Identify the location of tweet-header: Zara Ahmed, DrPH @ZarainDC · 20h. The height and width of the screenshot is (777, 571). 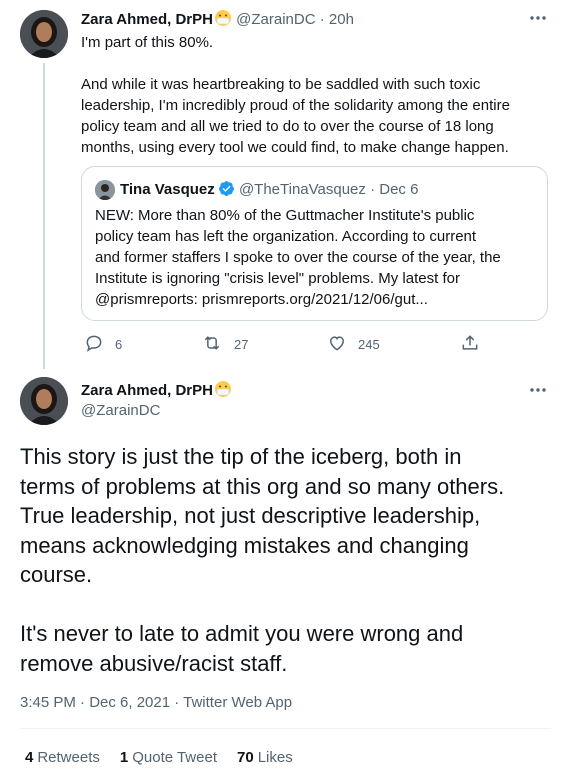
(217, 21).